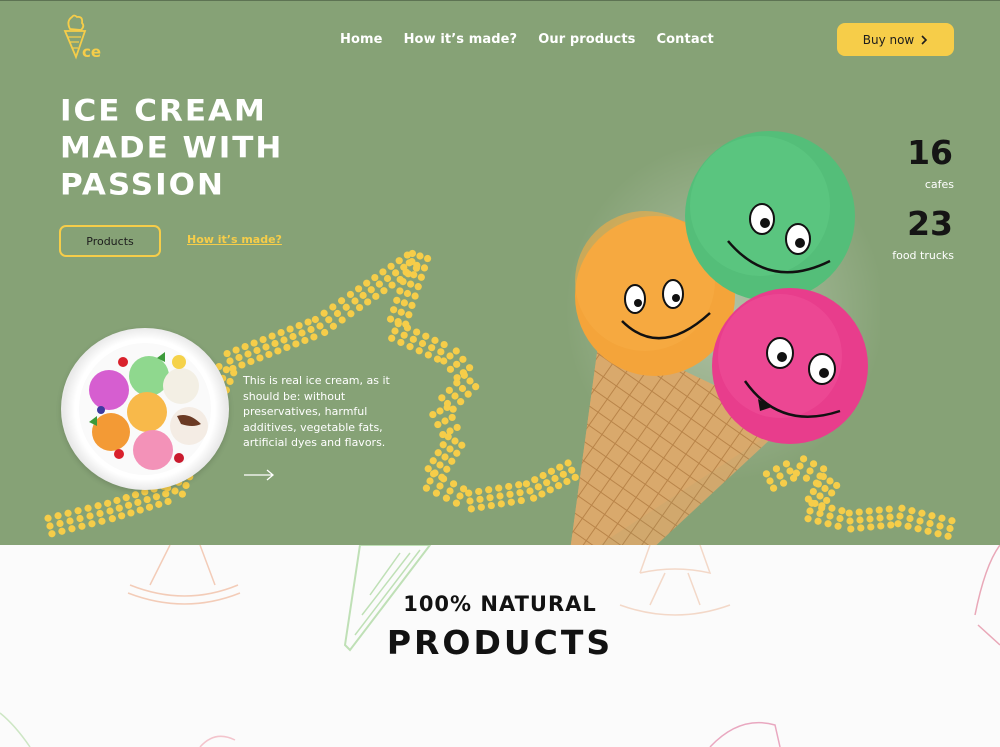 This screenshot has width=1000, height=747. What do you see at coordinates (939, 184) in the screenshot?
I see `stat-cafes-label: cafes` at bounding box center [939, 184].